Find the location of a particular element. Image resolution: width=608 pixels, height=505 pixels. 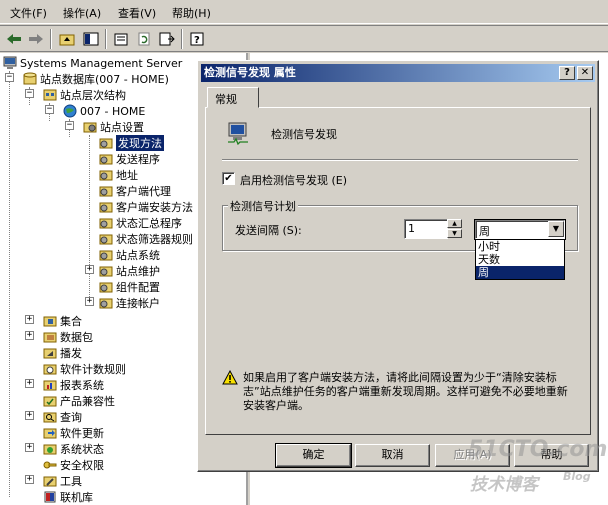

menu-action: 操作(A) is located at coordinates (82, 13).